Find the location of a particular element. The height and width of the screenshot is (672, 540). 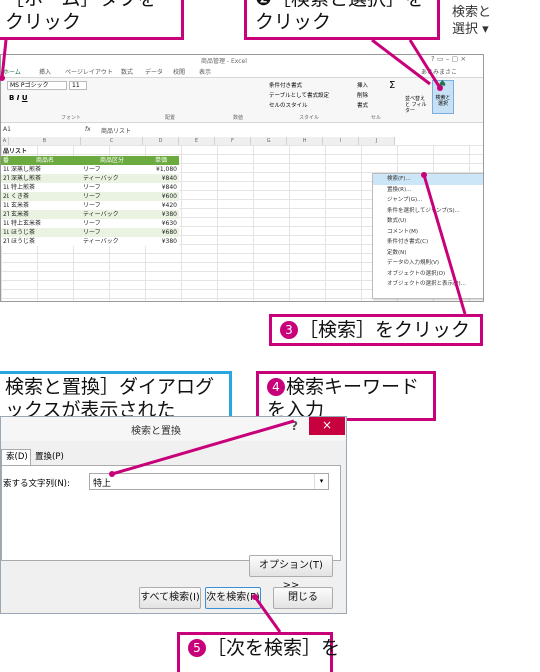

col-header-J: J is located at coordinates (377, 141).